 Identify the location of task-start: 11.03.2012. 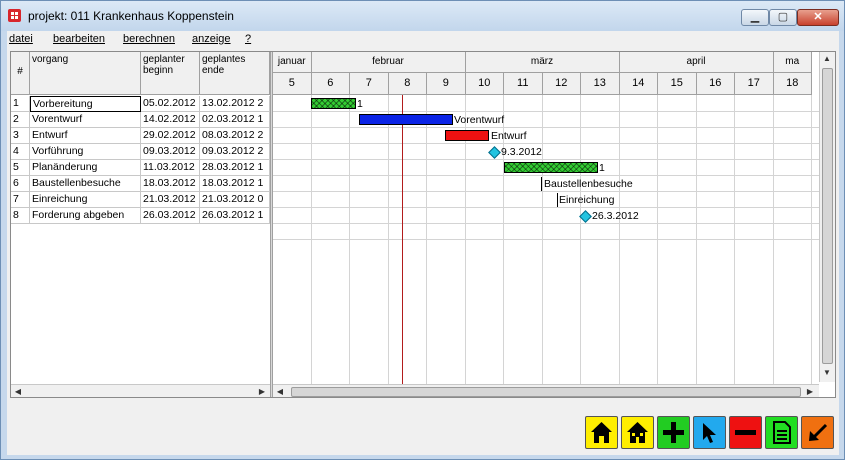
(170, 168).